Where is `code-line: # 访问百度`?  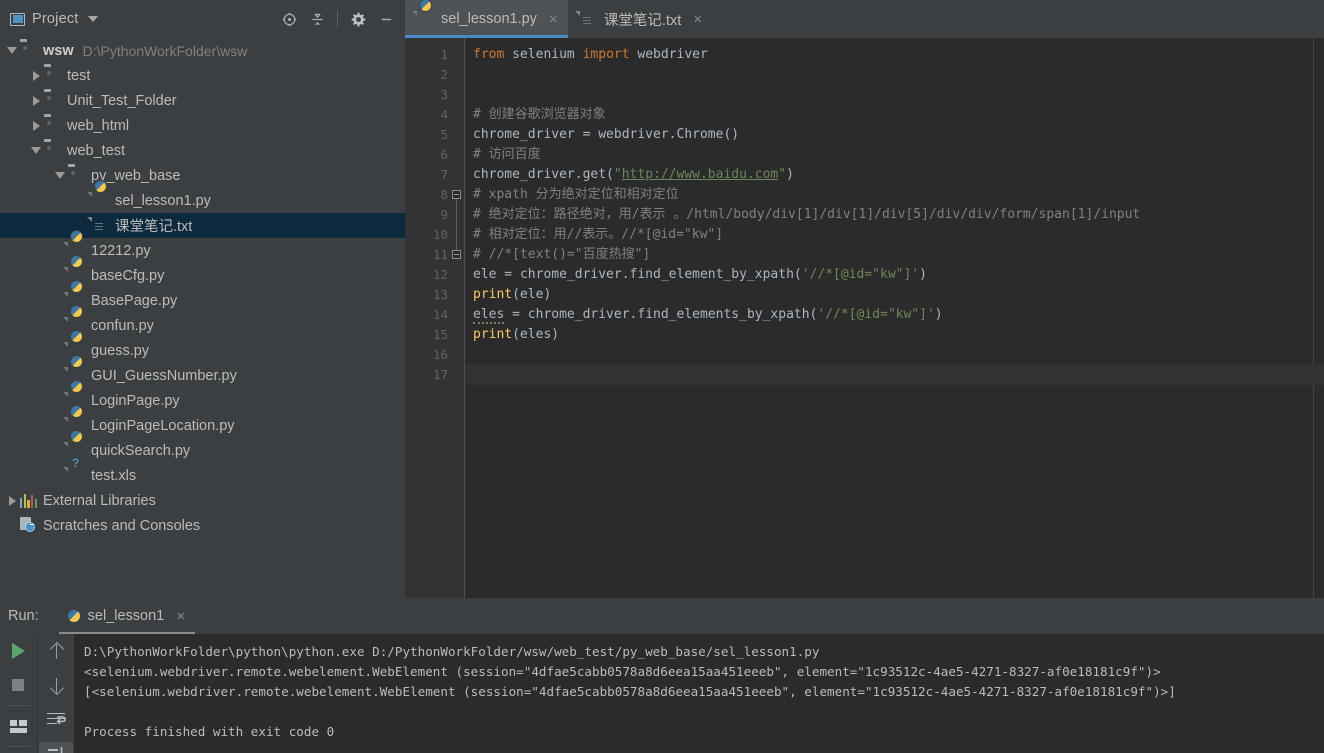 code-line: # 访问百度 is located at coordinates (894, 155).